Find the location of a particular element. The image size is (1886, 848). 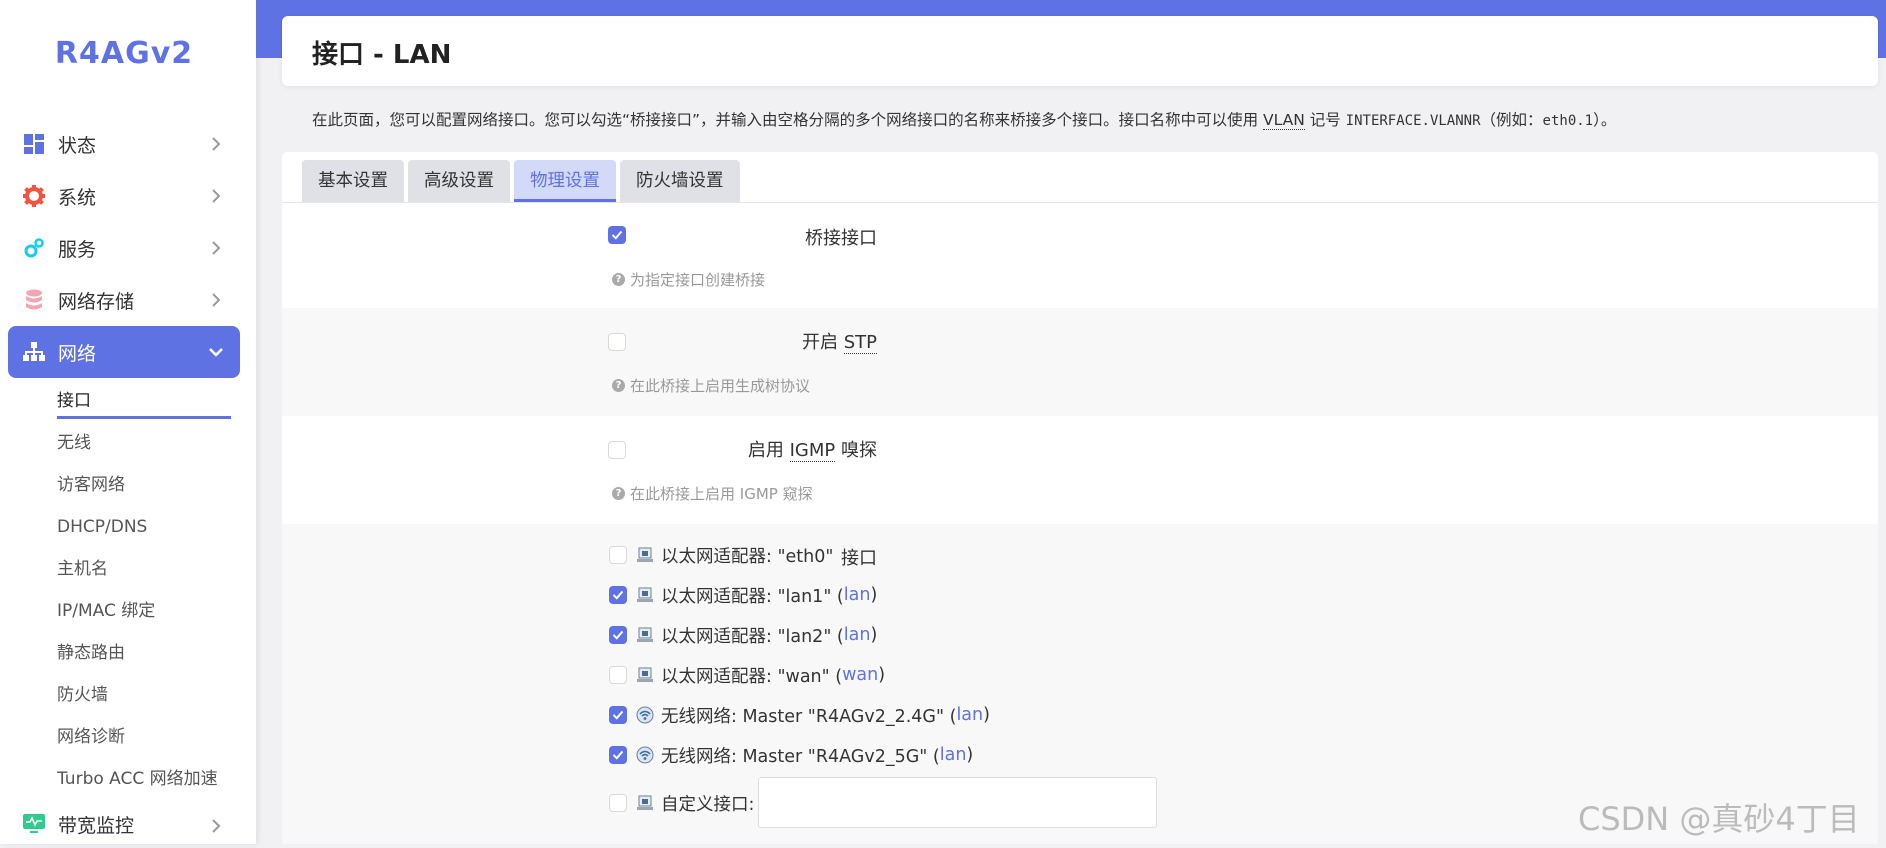

submenu-item-ip-mac-binding: IP/MAC 绑定 is located at coordinates (128, 611).